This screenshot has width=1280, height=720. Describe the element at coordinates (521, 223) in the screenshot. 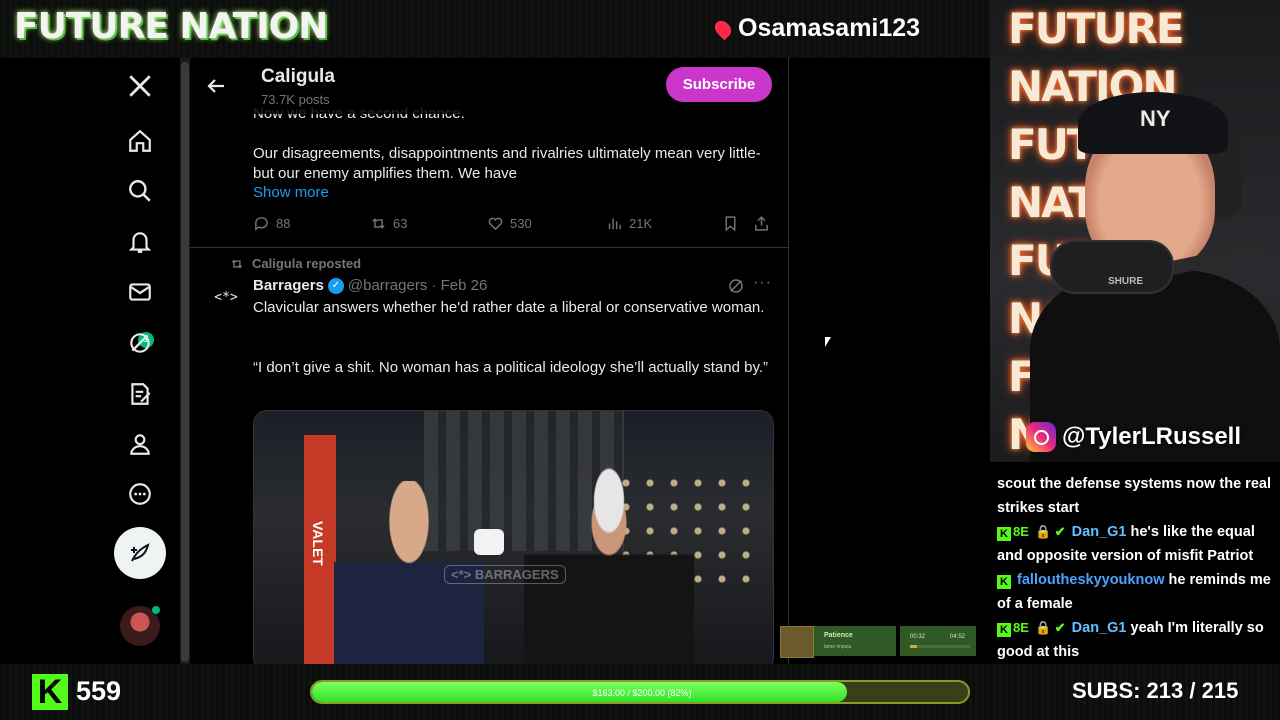

I see `like-count: 530` at that location.